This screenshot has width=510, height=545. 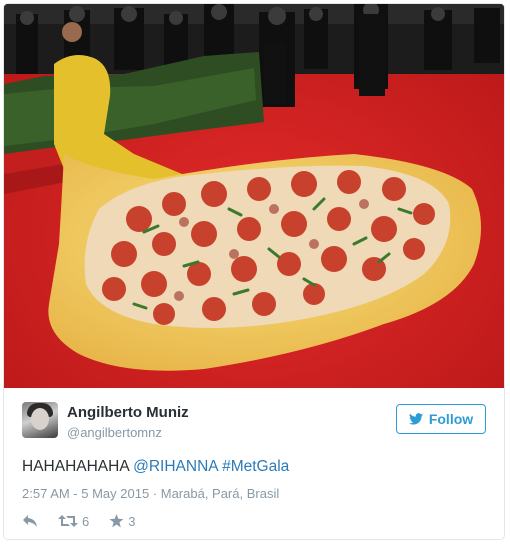 I want to click on author-handle: @angilbertomnz, so click(x=114, y=432).